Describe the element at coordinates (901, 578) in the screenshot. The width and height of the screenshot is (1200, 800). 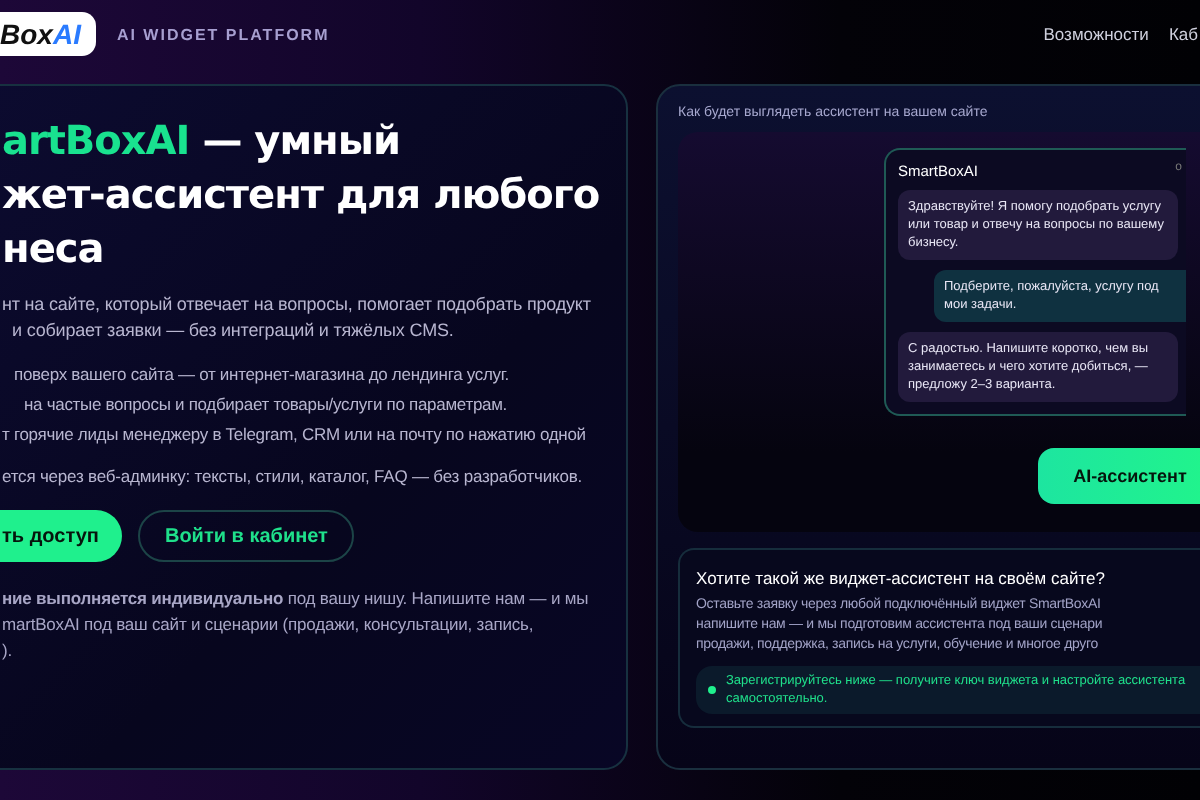
I see `cta-title: Хотите такой же виджет-ассистент на своём сайте?` at that location.